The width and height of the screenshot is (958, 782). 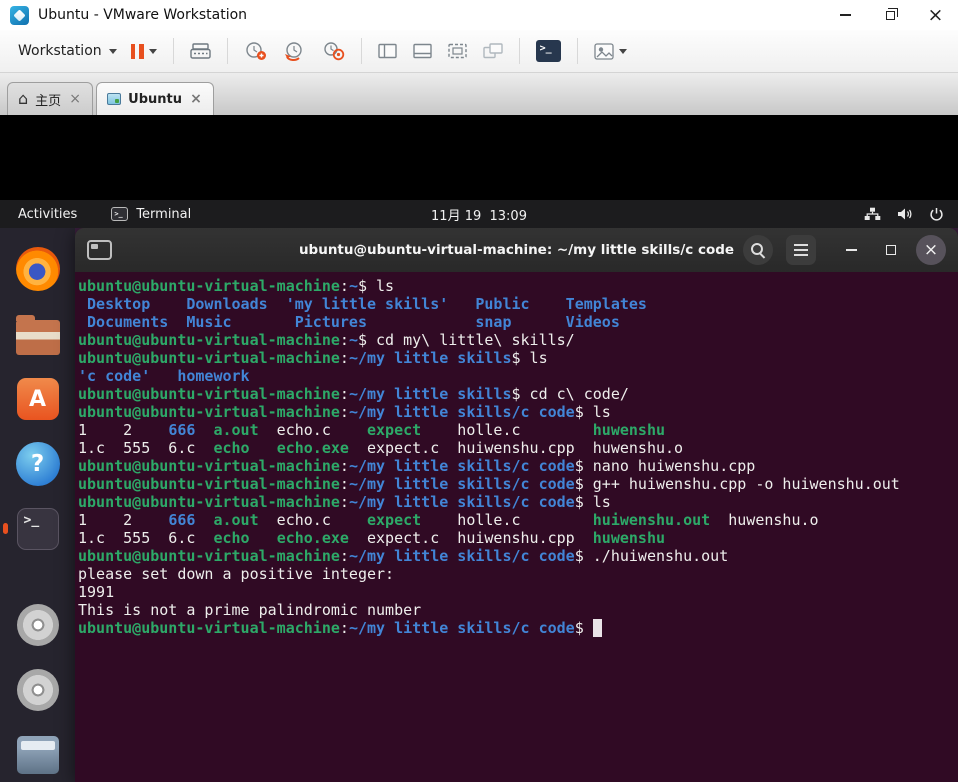 I want to click on capture-screen-icon, so click(x=603, y=51).